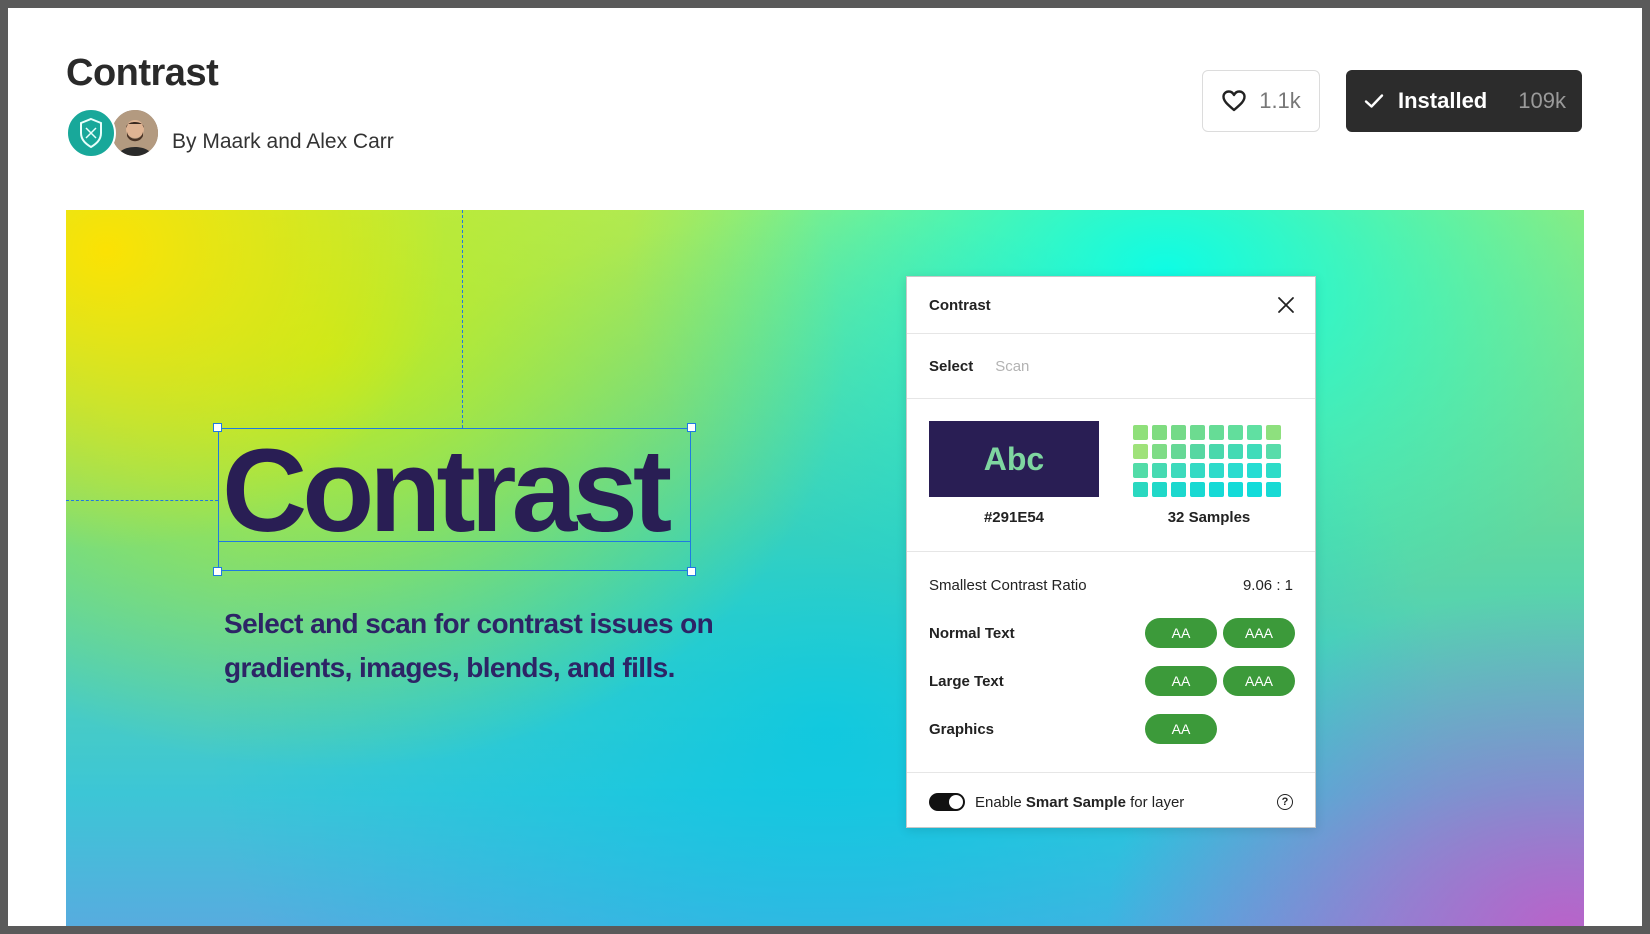 The height and width of the screenshot is (934, 1650). I want to click on text-color-hex: #291E54, so click(1014, 517).